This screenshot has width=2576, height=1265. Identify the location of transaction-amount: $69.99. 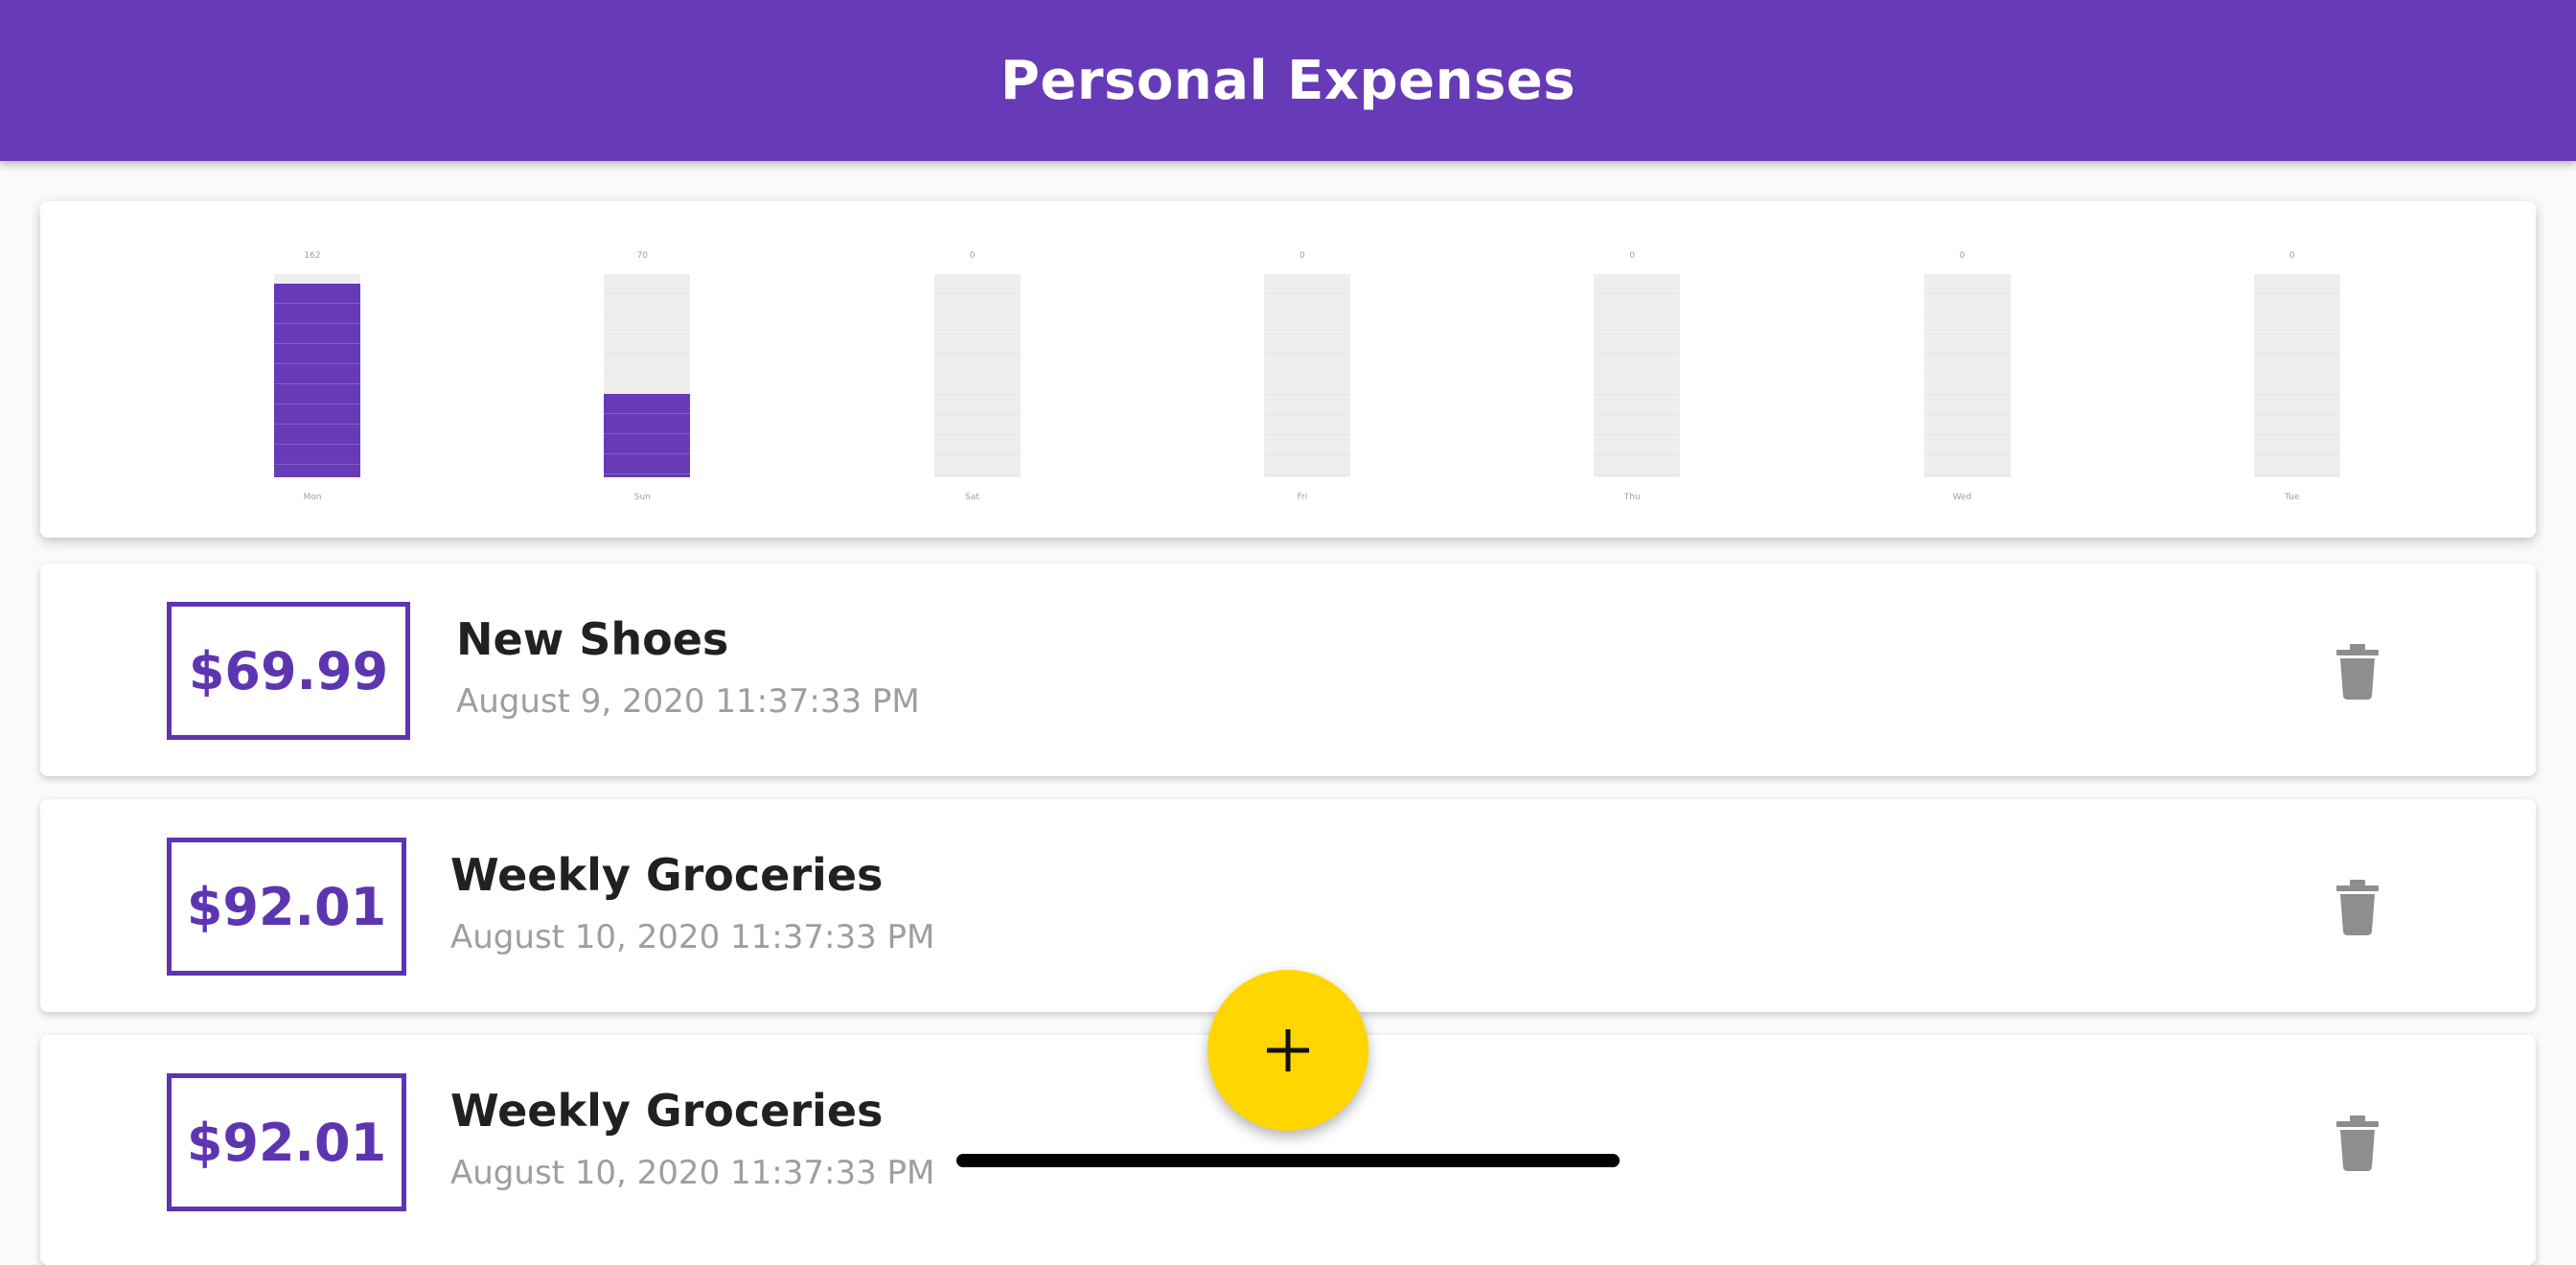
(288, 671).